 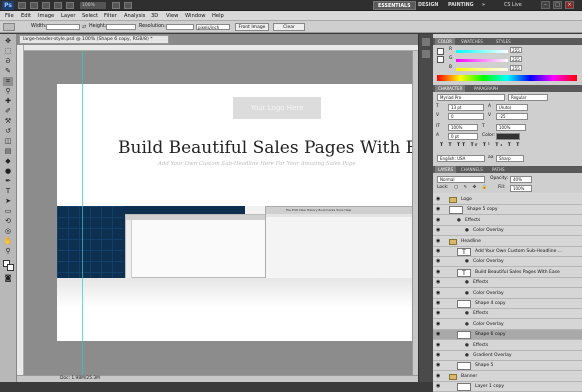 What do you see at coordinates (58, 5) in the screenshot?
I see `zoom-level-icon` at bounding box center [58, 5].